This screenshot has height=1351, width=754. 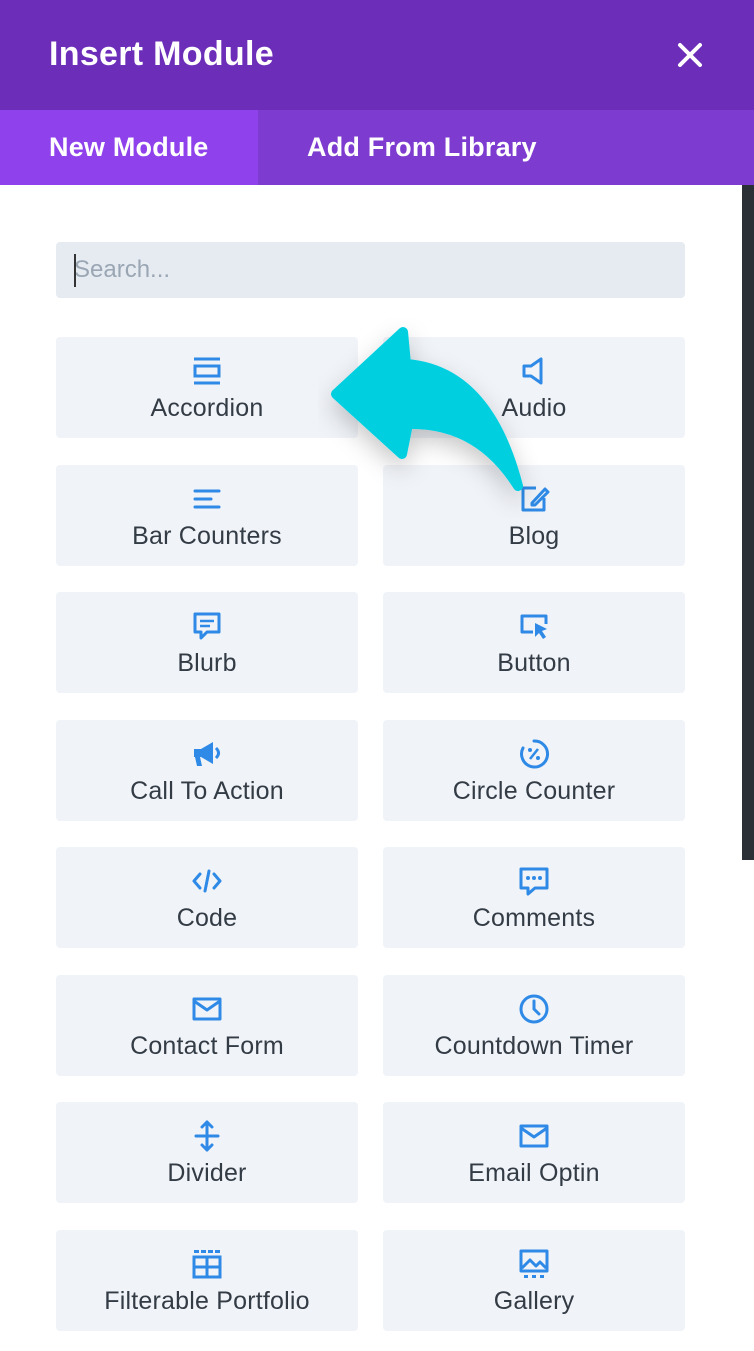 What do you see at coordinates (534, 663) in the screenshot?
I see `module-label: Button` at bounding box center [534, 663].